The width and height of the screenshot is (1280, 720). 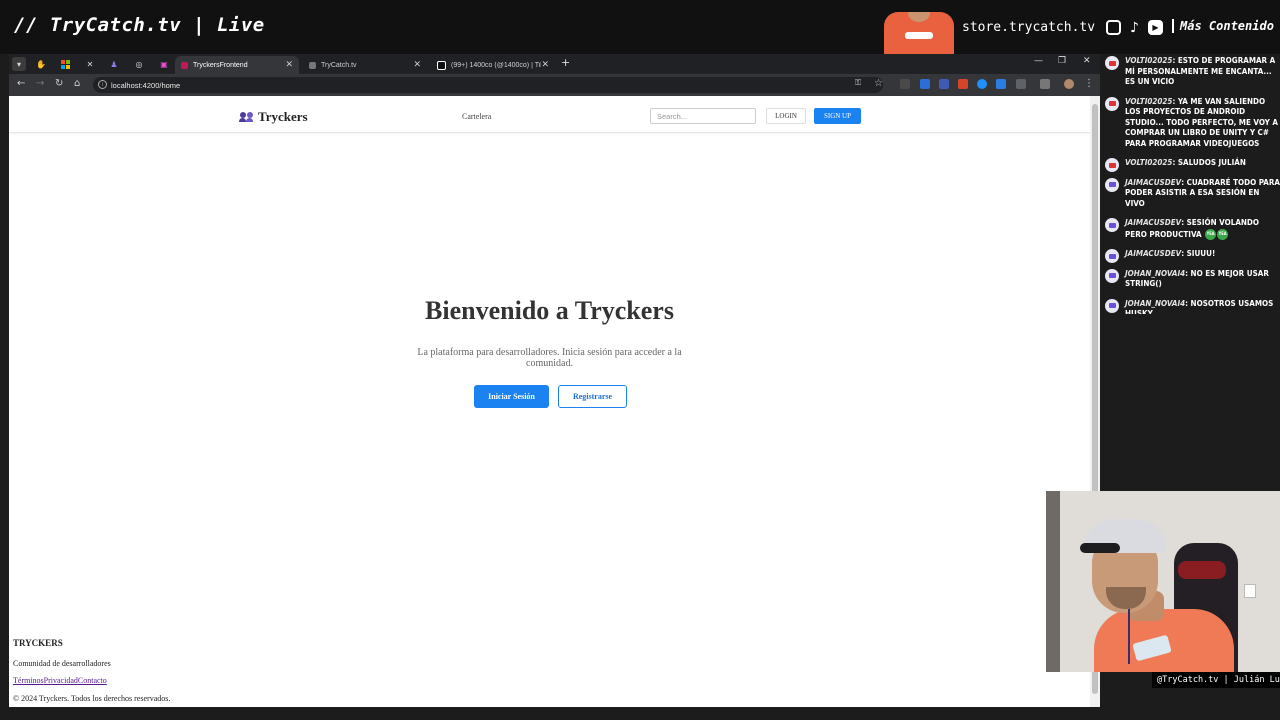 What do you see at coordinates (496, 65) in the screenshot?
I see `tab-label: (99+) 1400co (@1400co) | TikTo` at bounding box center [496, 65].